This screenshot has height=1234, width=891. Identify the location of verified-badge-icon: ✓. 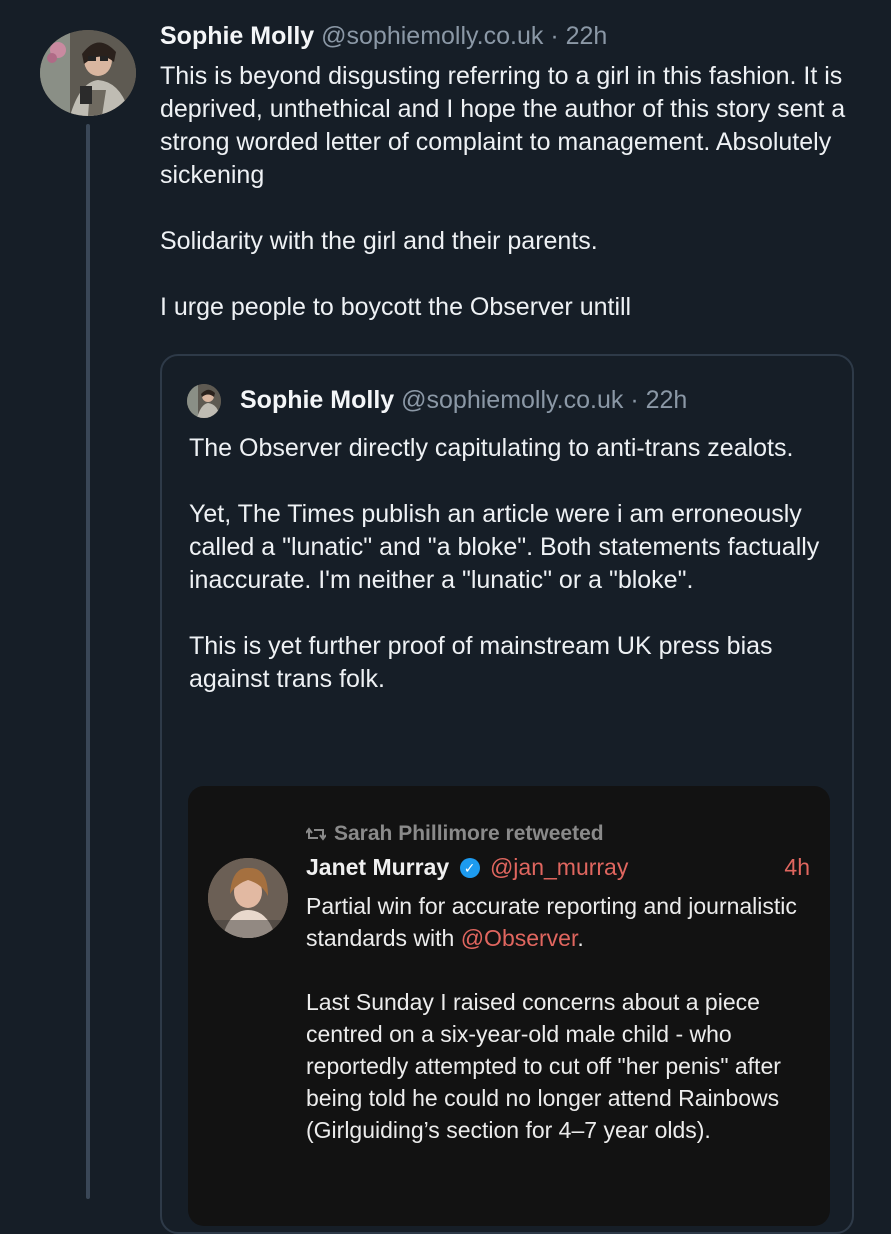
(469, 868).